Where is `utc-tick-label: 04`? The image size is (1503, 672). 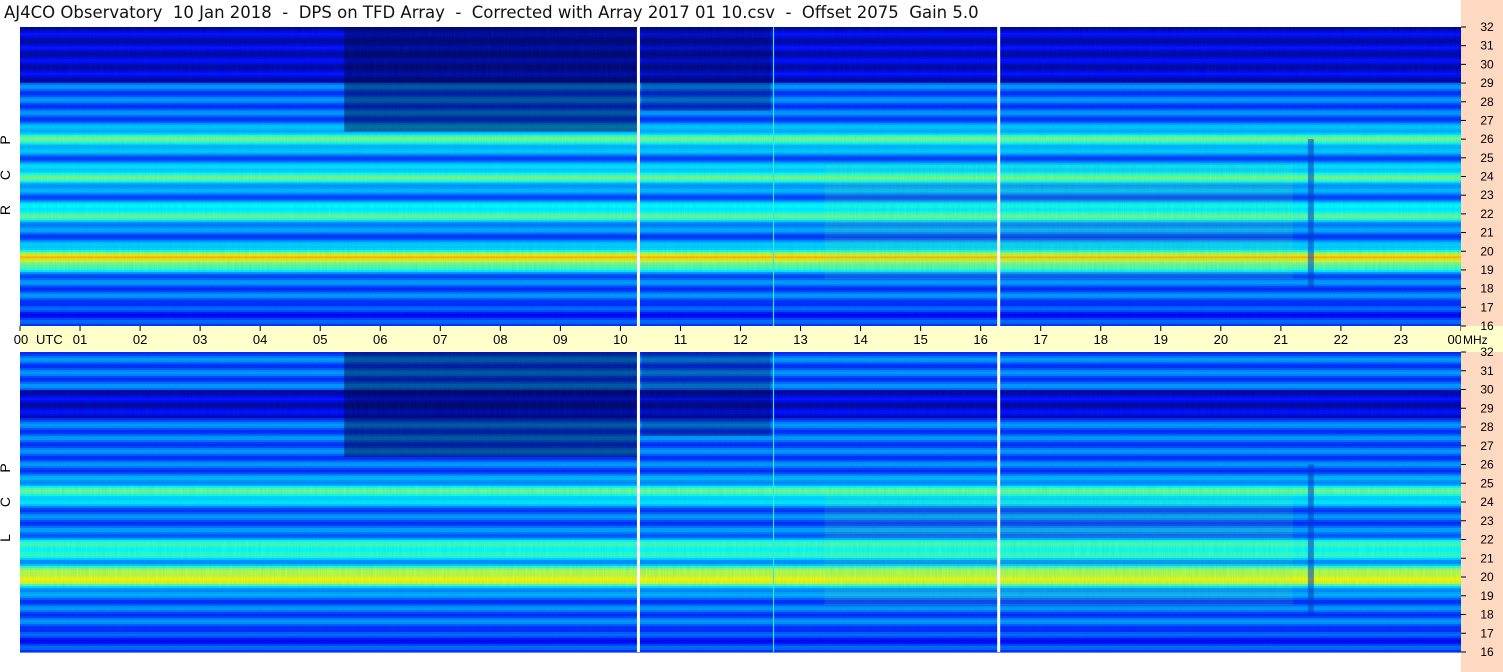
utc-tick-label: 04 is located at coordinates (260, 339).